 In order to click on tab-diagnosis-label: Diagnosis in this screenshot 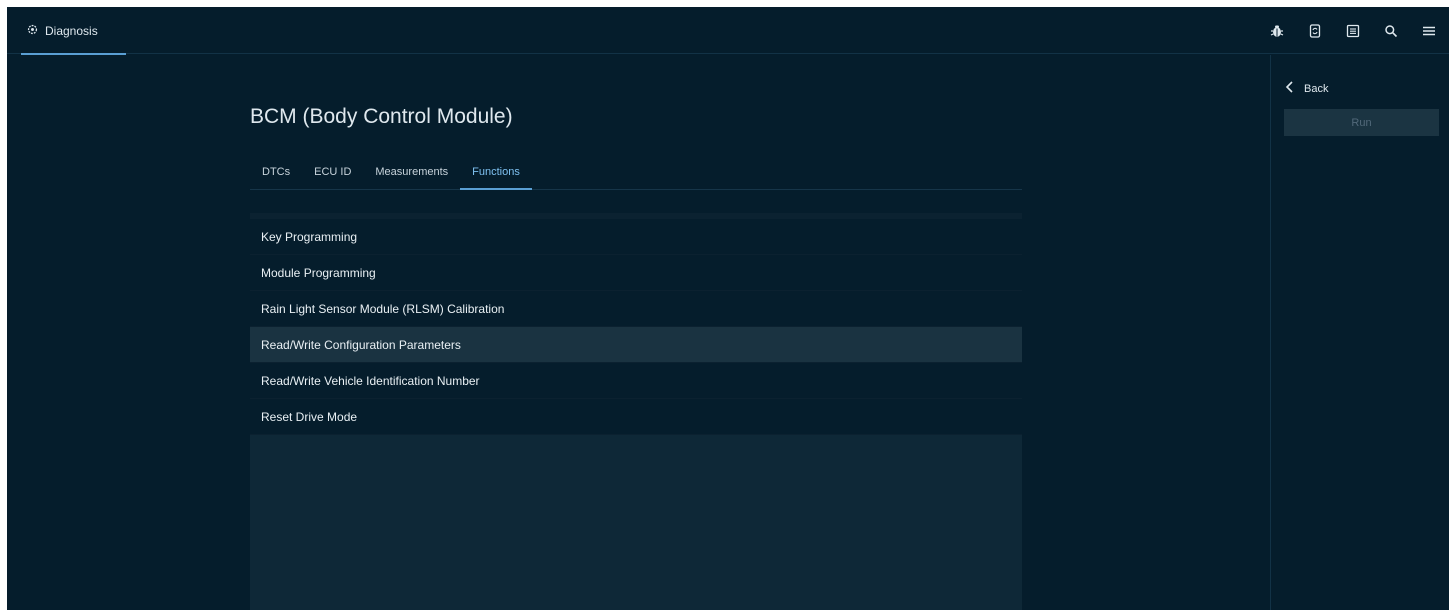, I will do `click(71, 30)`.